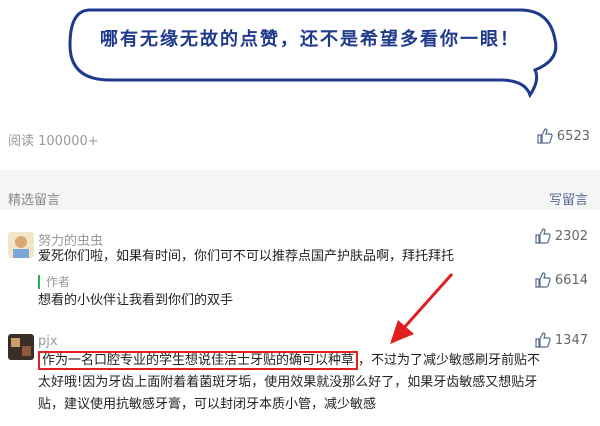 This screenshot has height=426, width=600. I want to click on comments-title: 精选留言, so click(34, 200).